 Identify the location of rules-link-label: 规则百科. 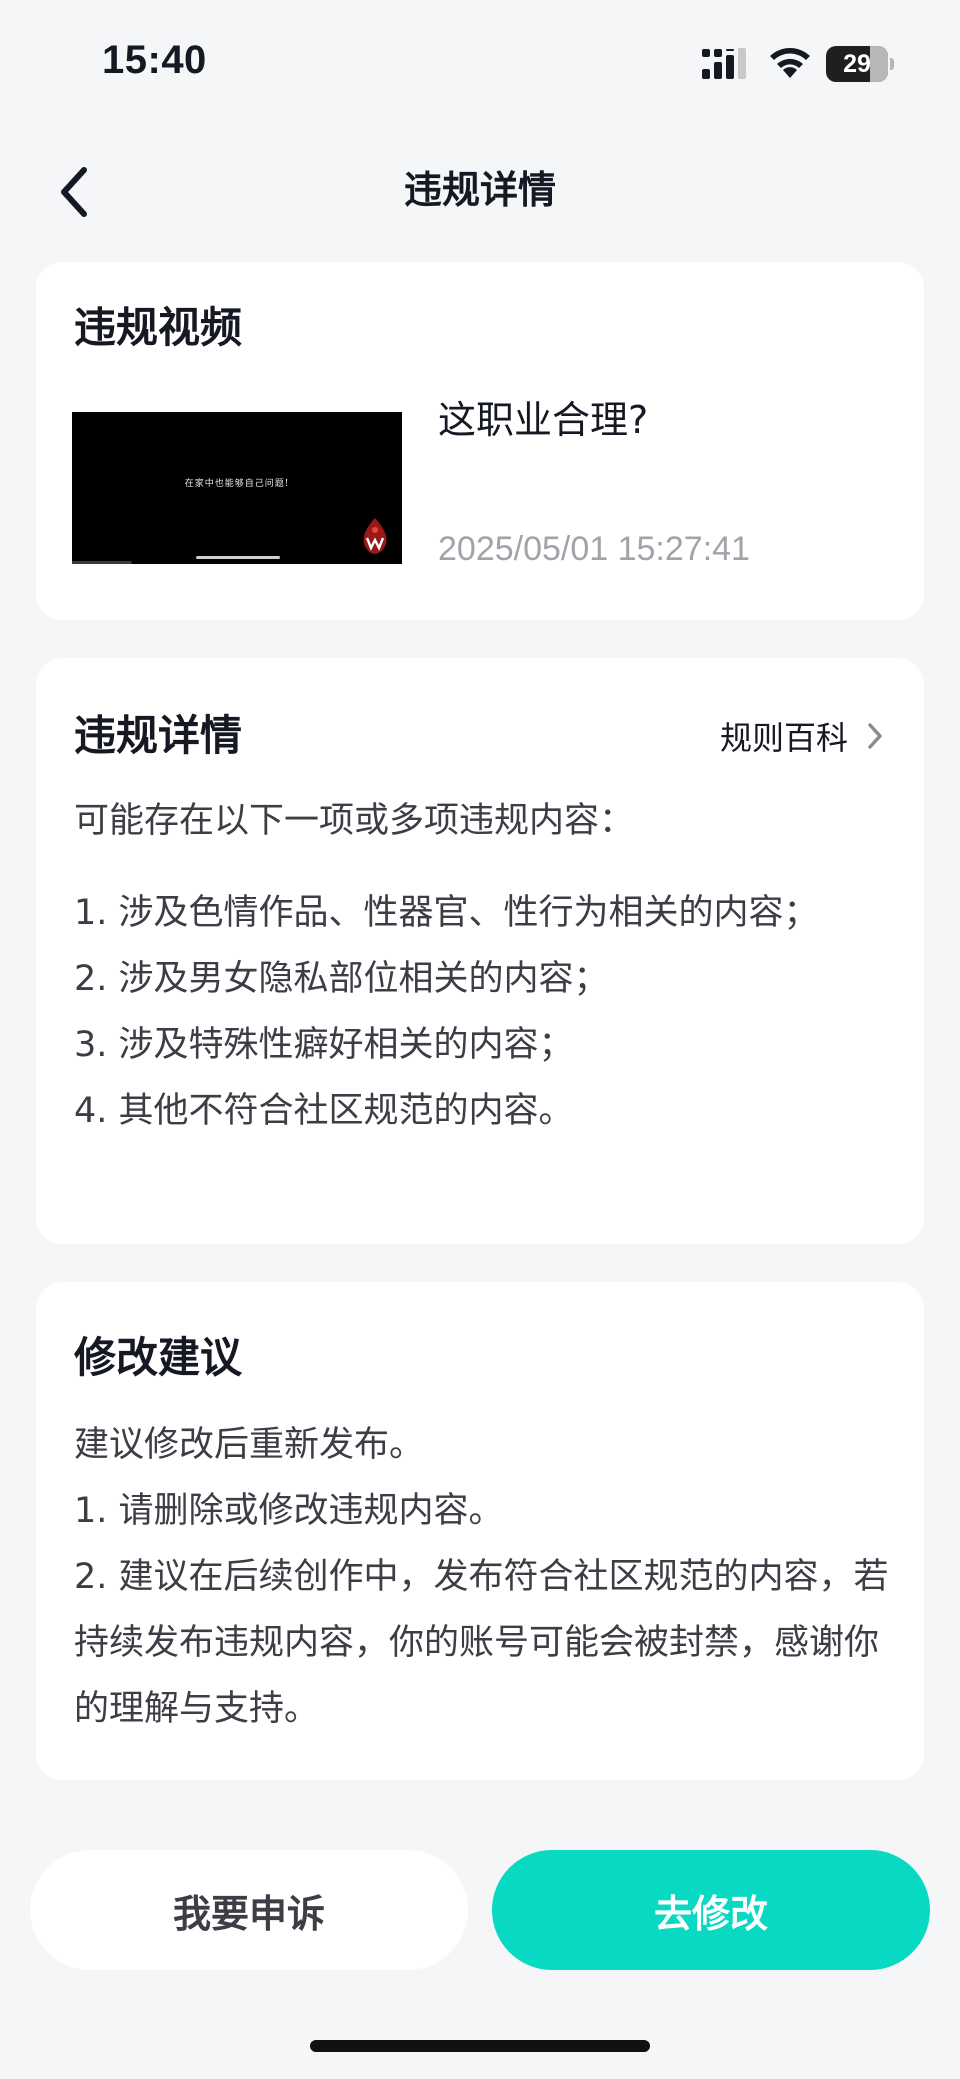
(783, 738).